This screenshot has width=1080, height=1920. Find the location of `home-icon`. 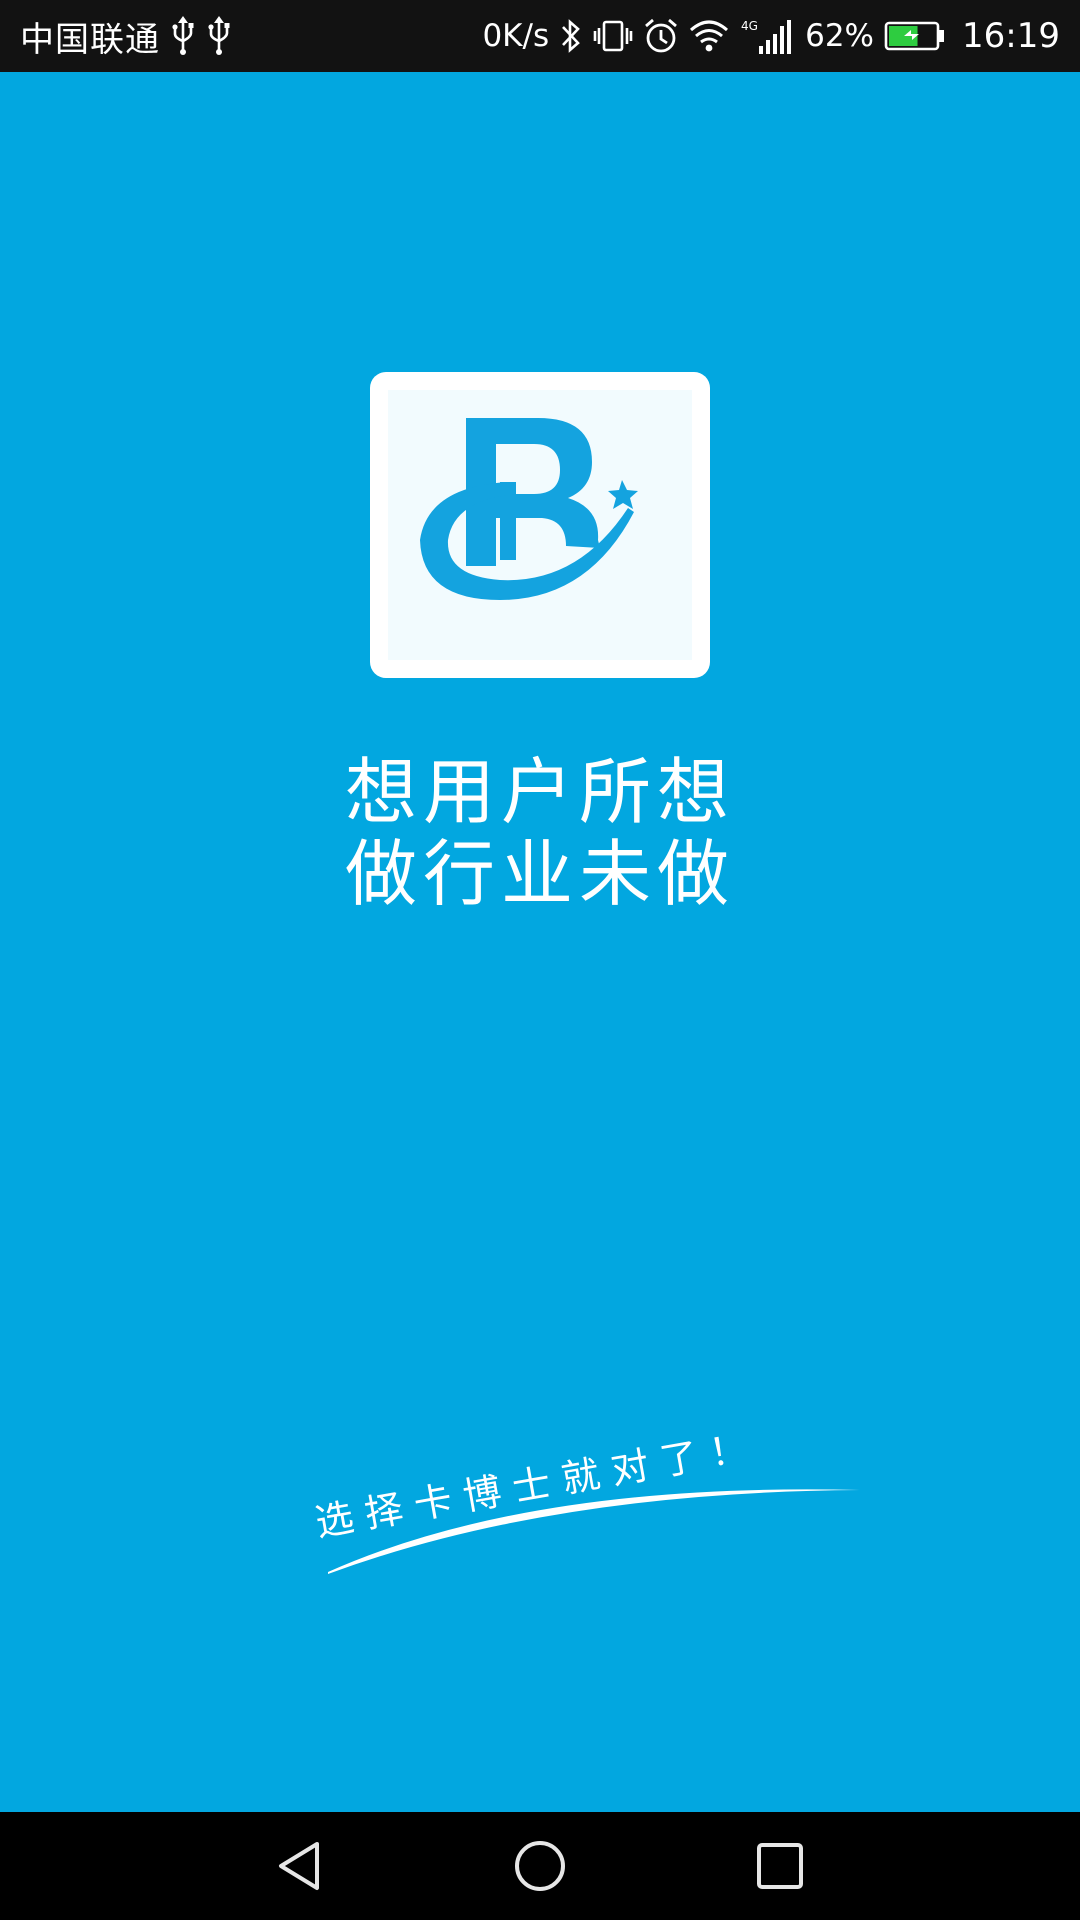

home-icon is located at coordinates (540, 1866).